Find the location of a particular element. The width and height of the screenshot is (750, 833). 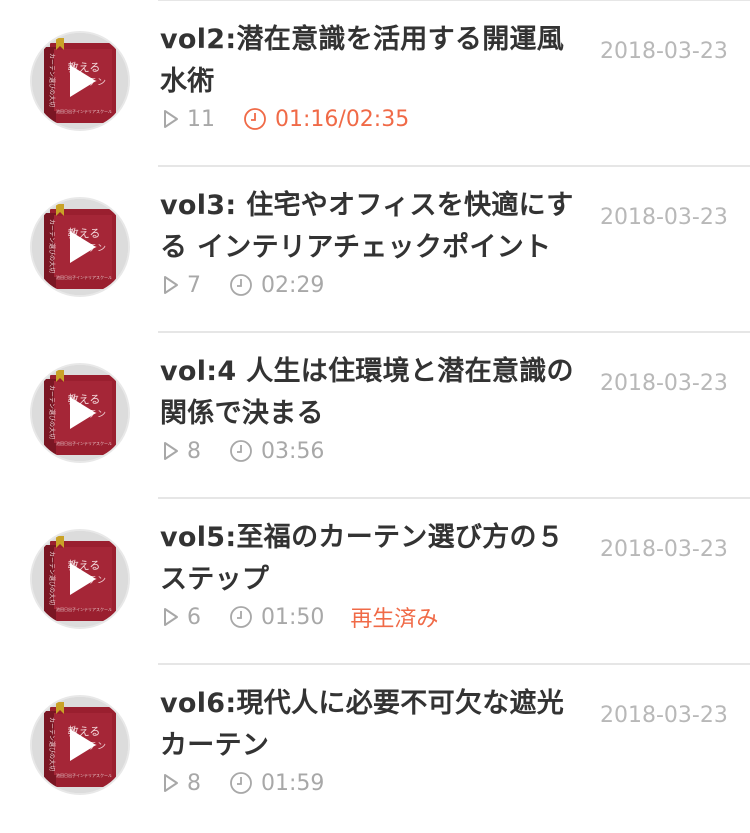

duration: 01:59 is located at coordinates (276, 783).